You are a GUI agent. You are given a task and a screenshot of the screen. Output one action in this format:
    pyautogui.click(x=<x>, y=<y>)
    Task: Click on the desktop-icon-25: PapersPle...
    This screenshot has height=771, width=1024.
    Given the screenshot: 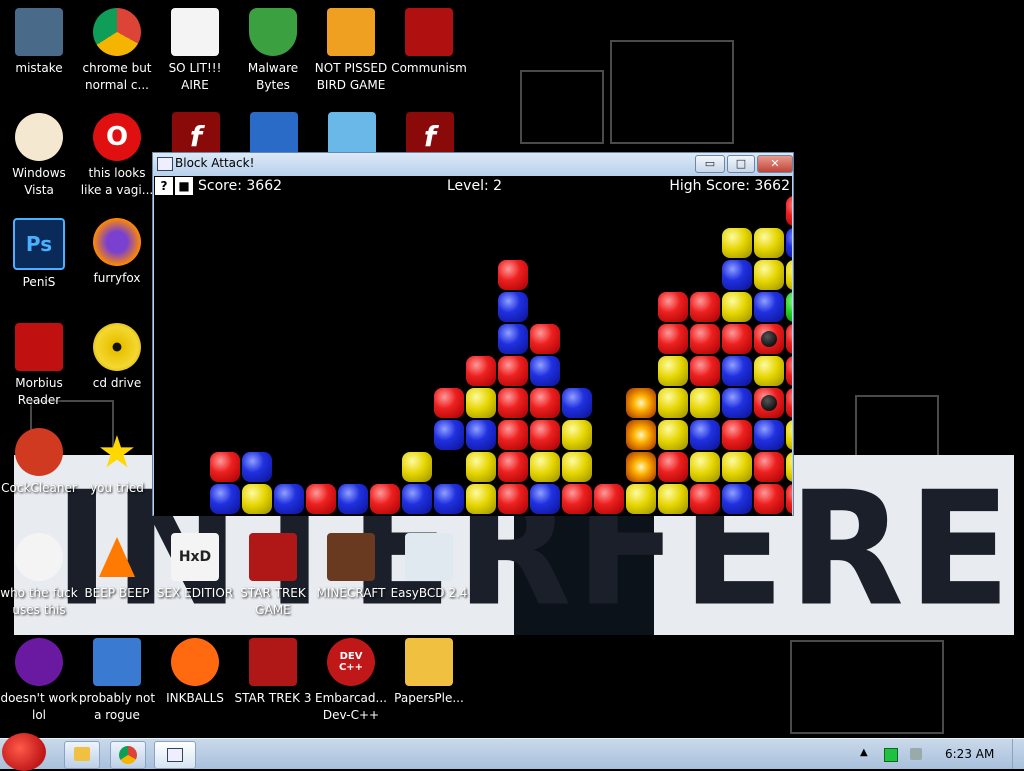 What is the action you would take?
    pyautogui.click(x=429, y=672)
    